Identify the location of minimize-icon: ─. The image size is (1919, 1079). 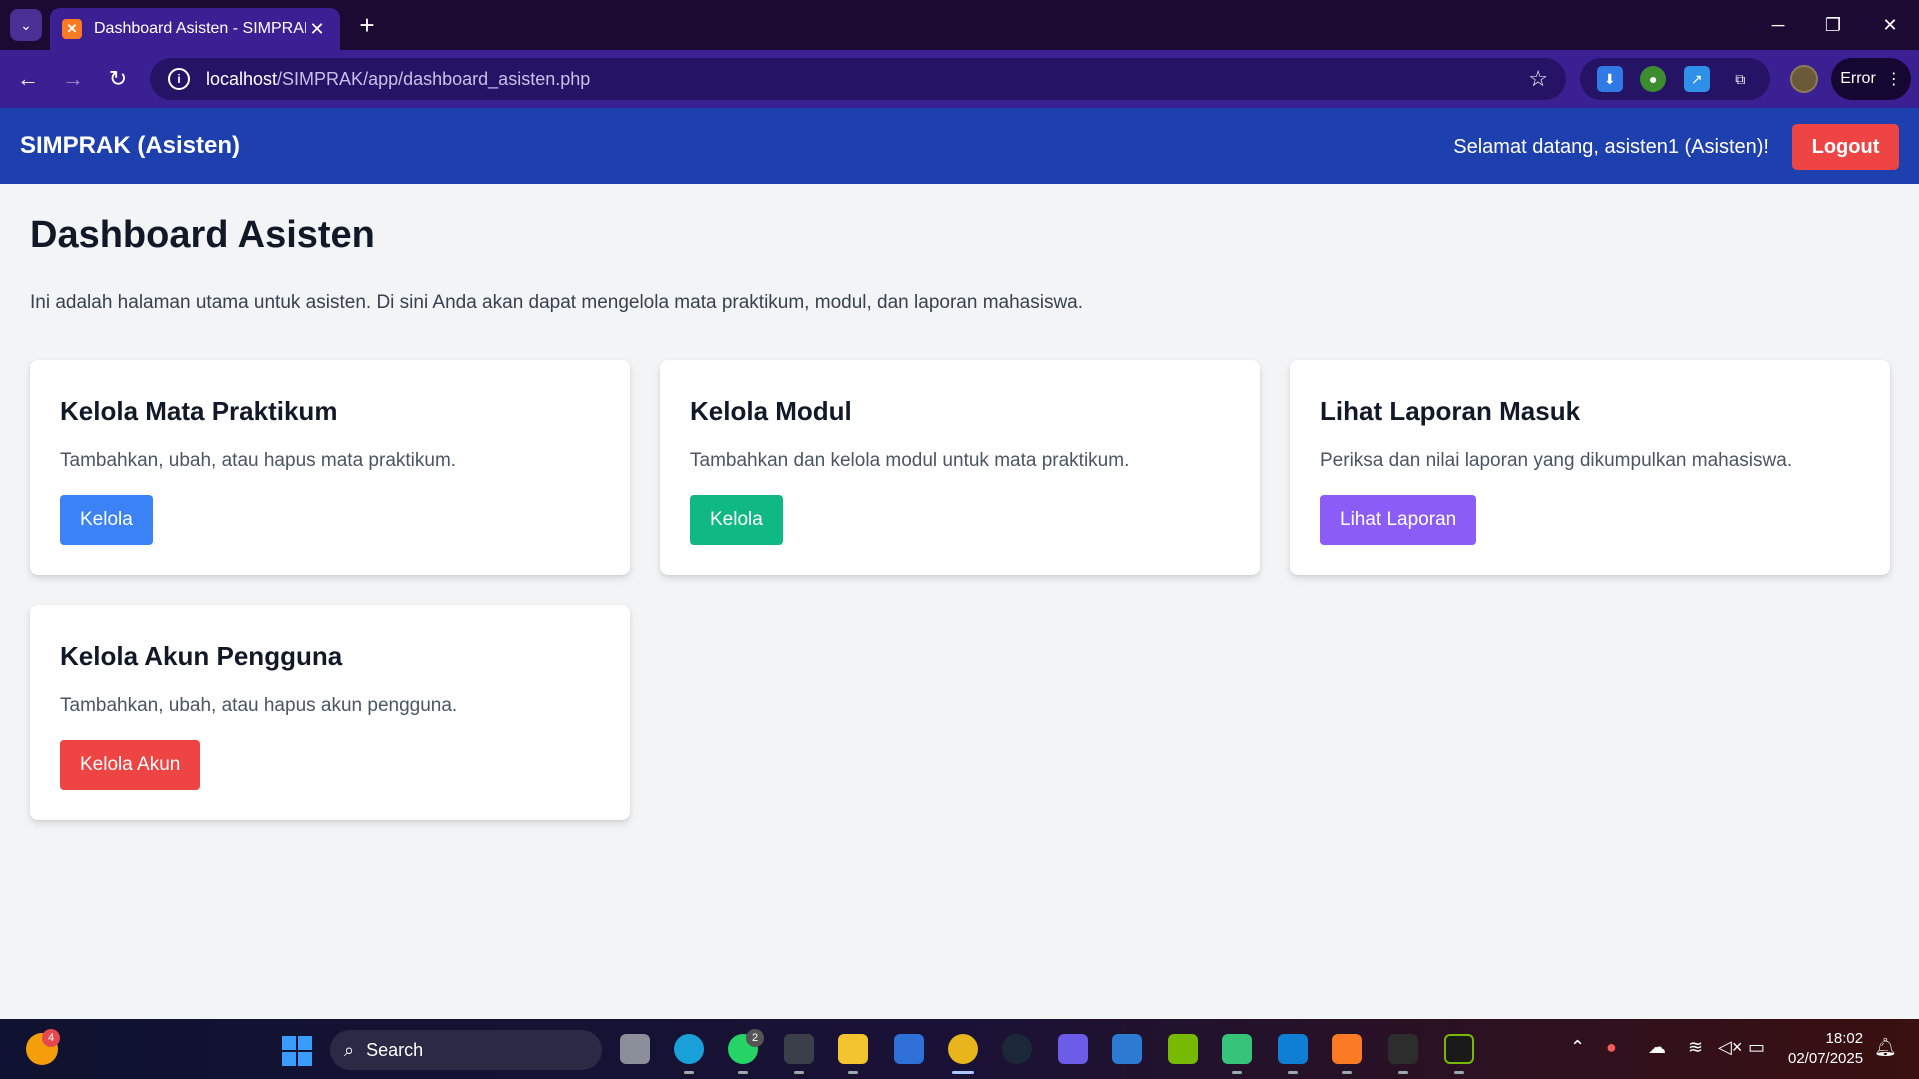
(1778, 25).